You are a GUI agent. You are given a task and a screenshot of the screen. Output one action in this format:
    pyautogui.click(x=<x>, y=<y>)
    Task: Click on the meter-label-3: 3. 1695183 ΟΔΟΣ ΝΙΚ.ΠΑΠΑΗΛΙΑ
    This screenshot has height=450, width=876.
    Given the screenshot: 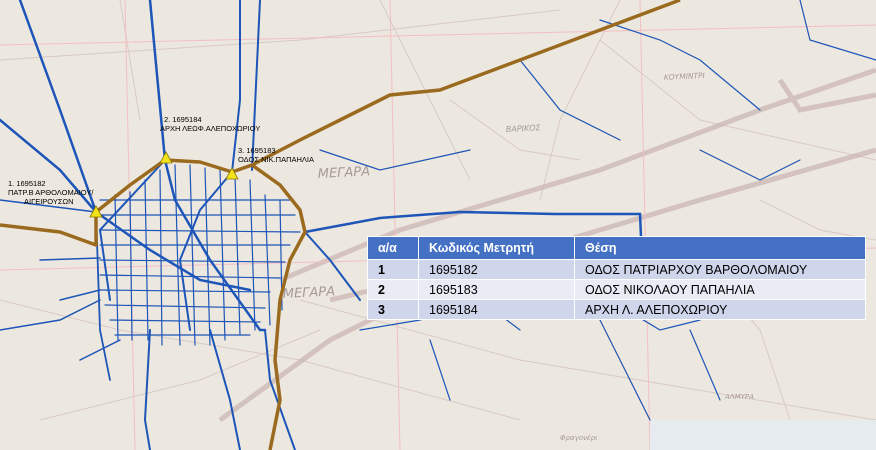 What is the action you would take?
    pyautogui.click(x=276, y=155)
    